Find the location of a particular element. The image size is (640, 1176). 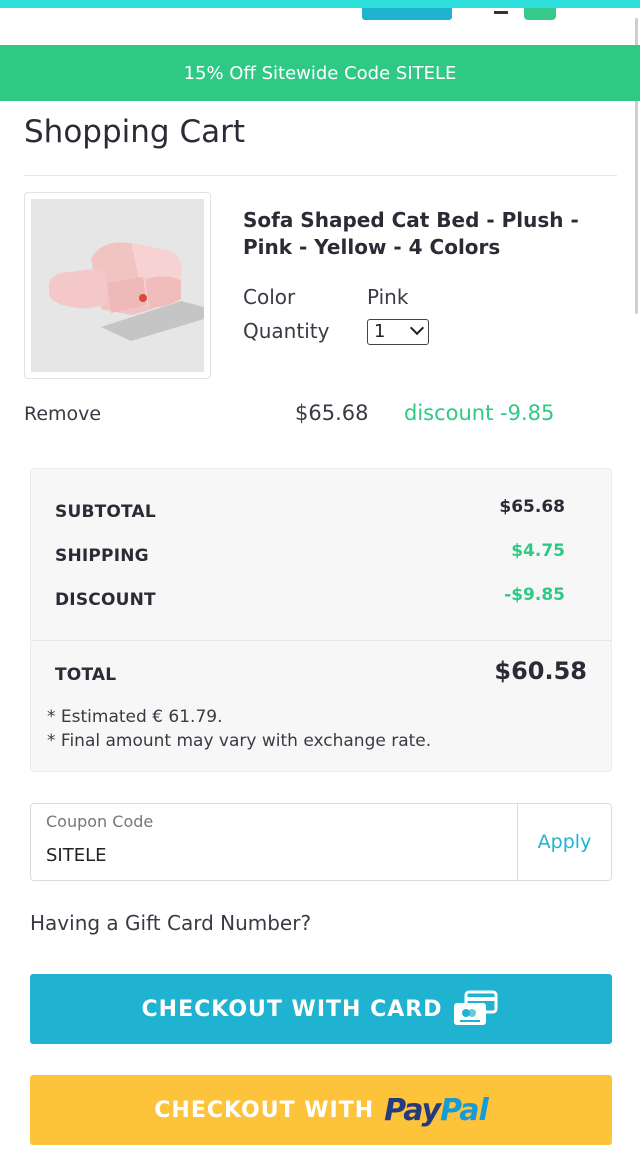

paypal-logo-pay: Pay is located at coordinates (412, 1110).